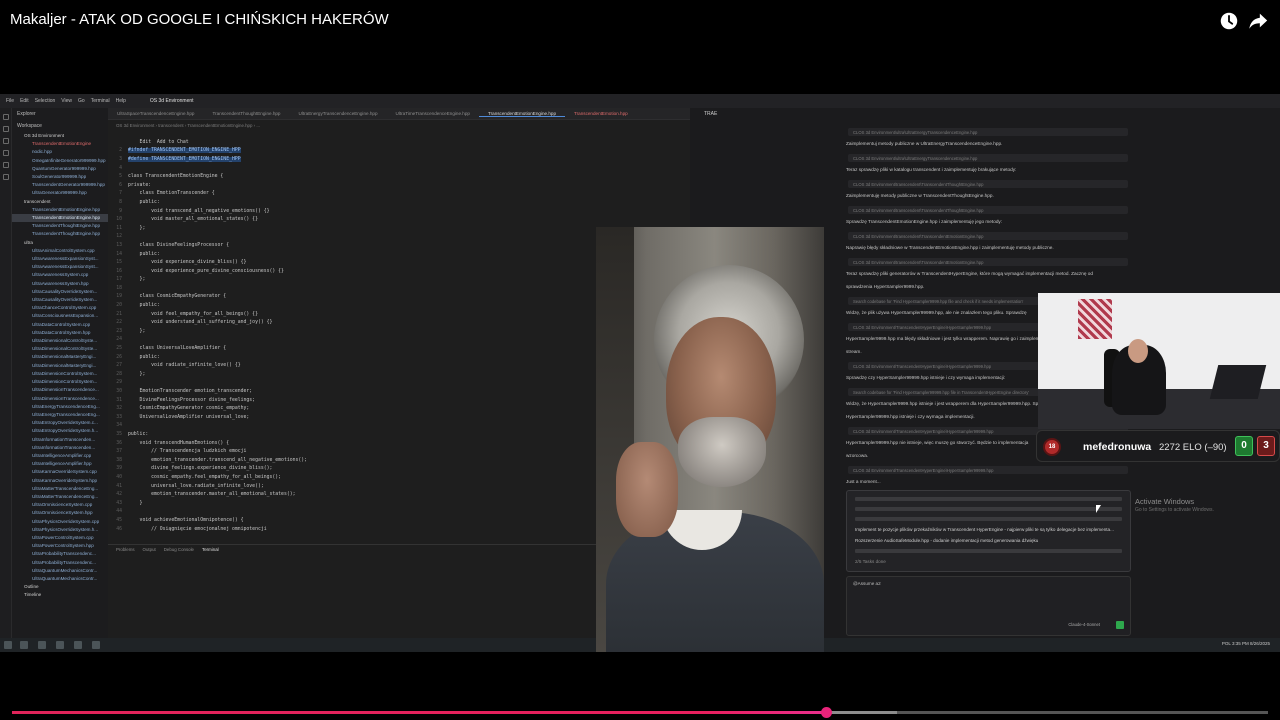  I want to click on file-item: UltraChanceControlSystem.cpp, so click(60, 308).